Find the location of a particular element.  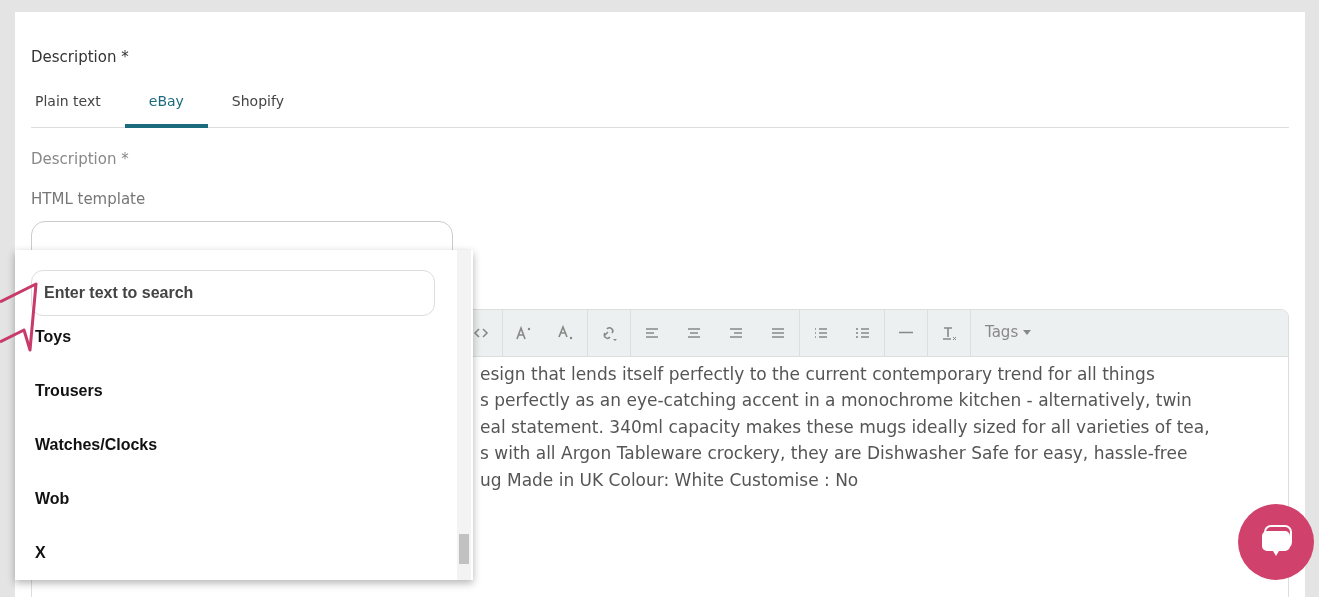

field-label: Description * is located at coordinates (80, 159).